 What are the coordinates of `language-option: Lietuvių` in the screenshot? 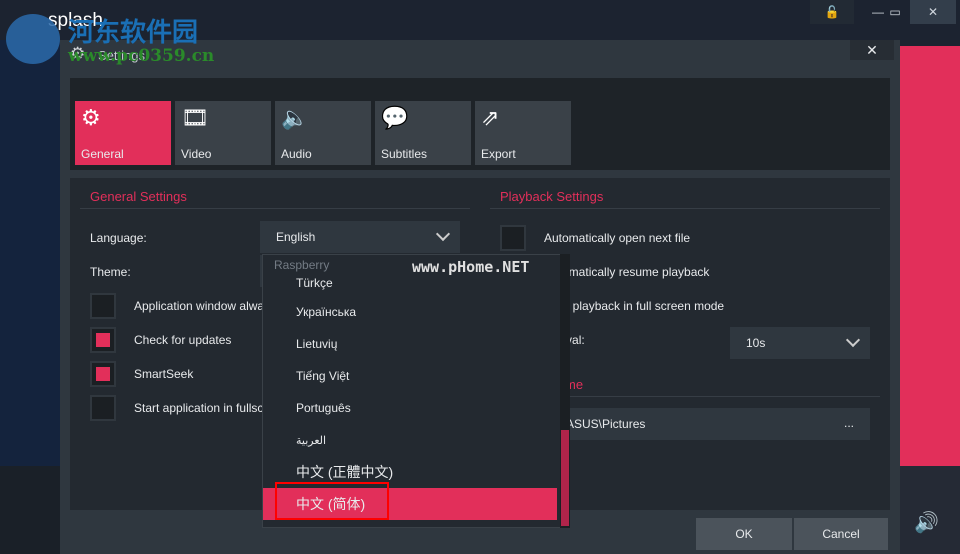 It's located at (410, 344).